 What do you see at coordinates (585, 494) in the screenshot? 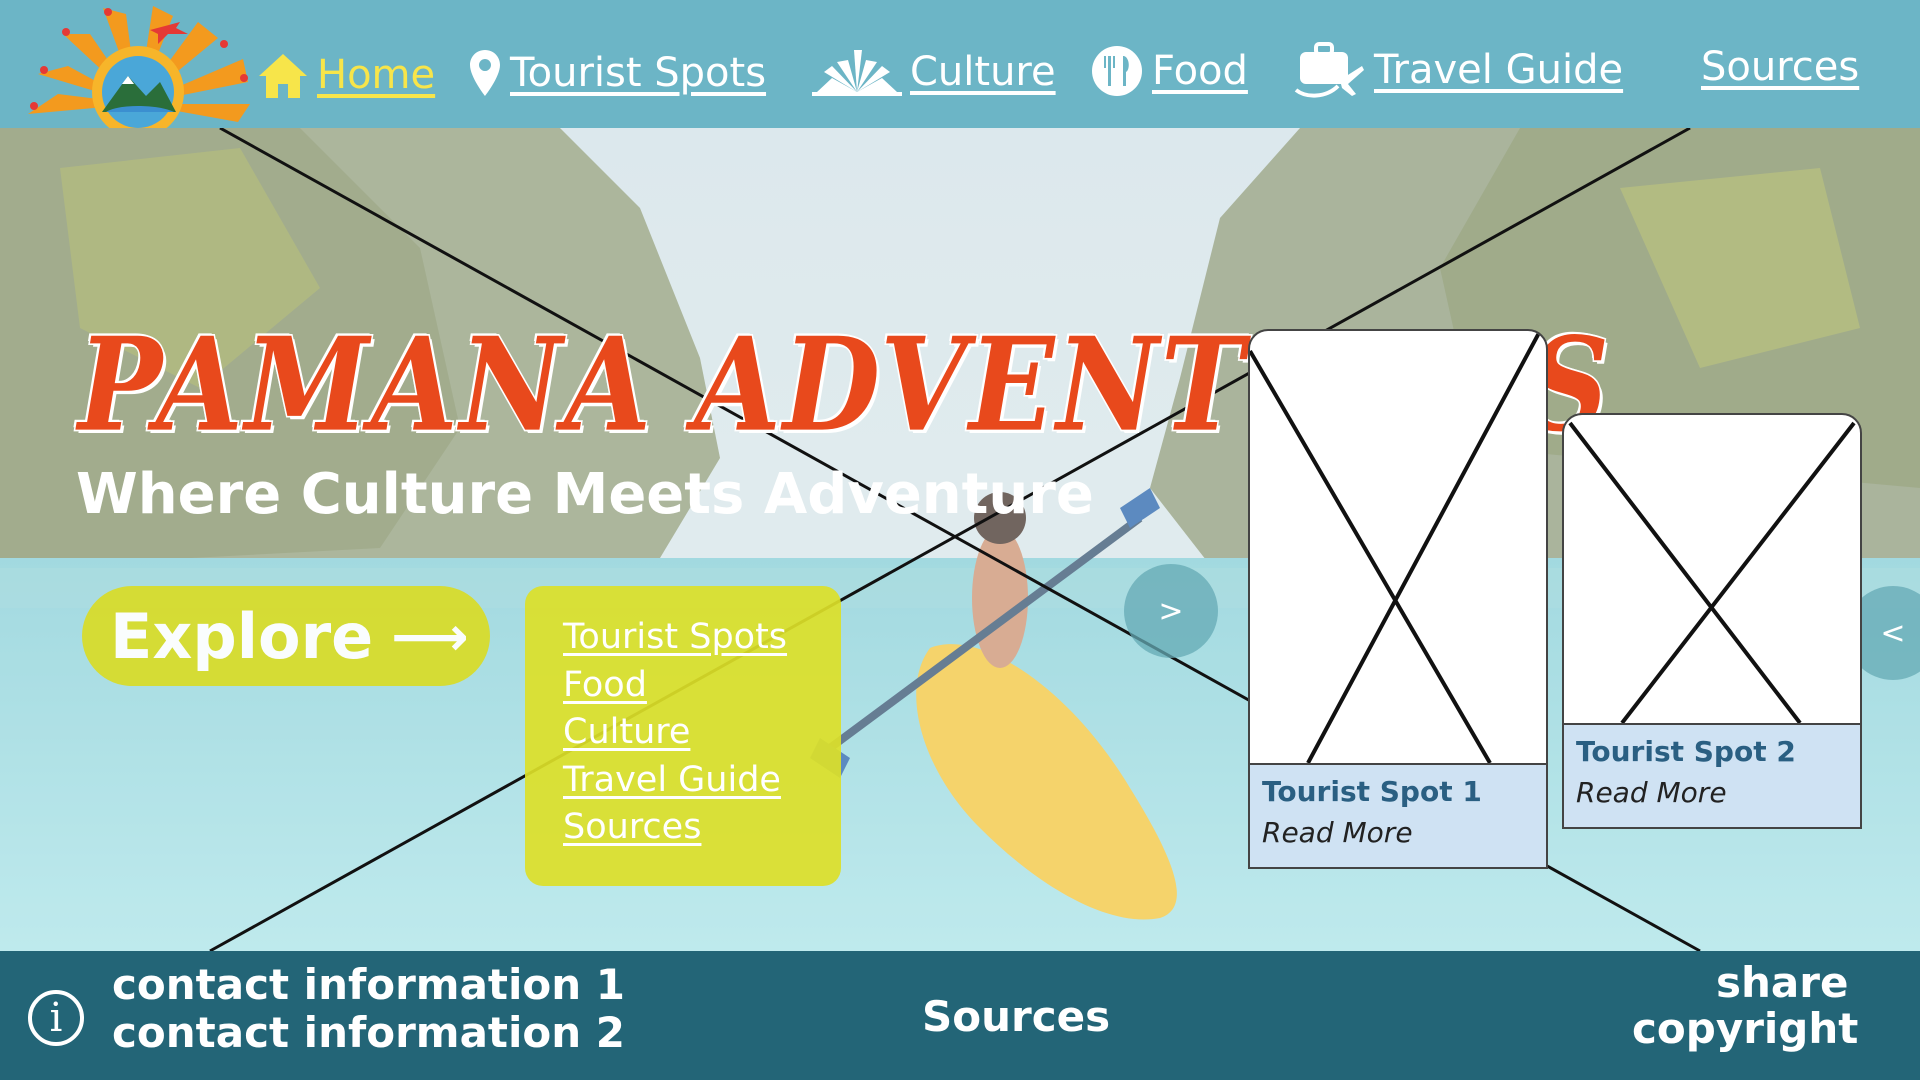
I see `site-tagline: Where Culture Meets Adventure` at bounding box center [585, 494].